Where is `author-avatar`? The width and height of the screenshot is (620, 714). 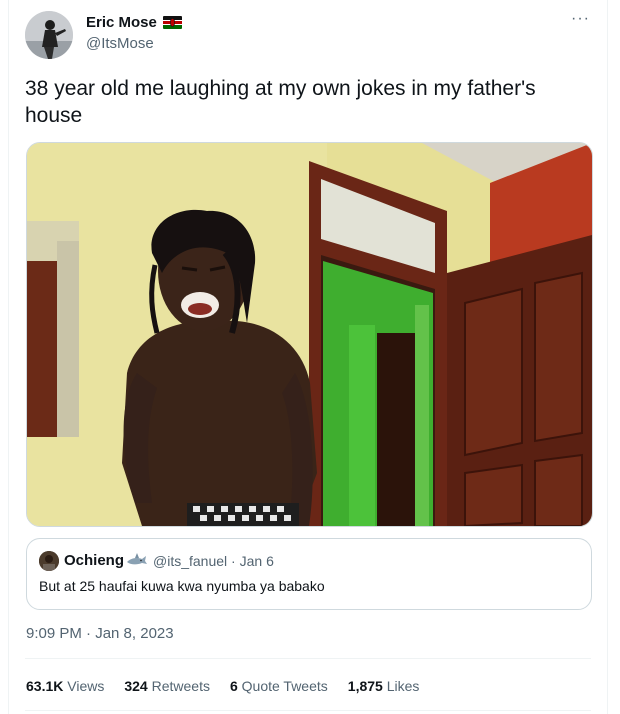 author-avatar is located at coordinates (49, 35).